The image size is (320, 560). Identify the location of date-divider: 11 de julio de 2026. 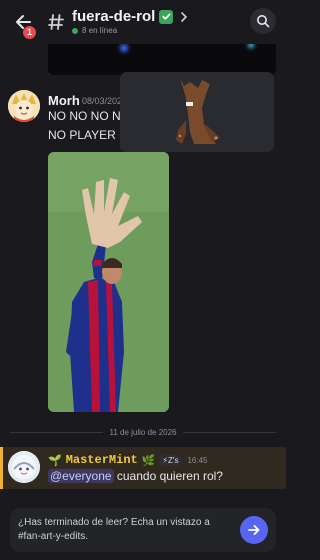
(143, 432).